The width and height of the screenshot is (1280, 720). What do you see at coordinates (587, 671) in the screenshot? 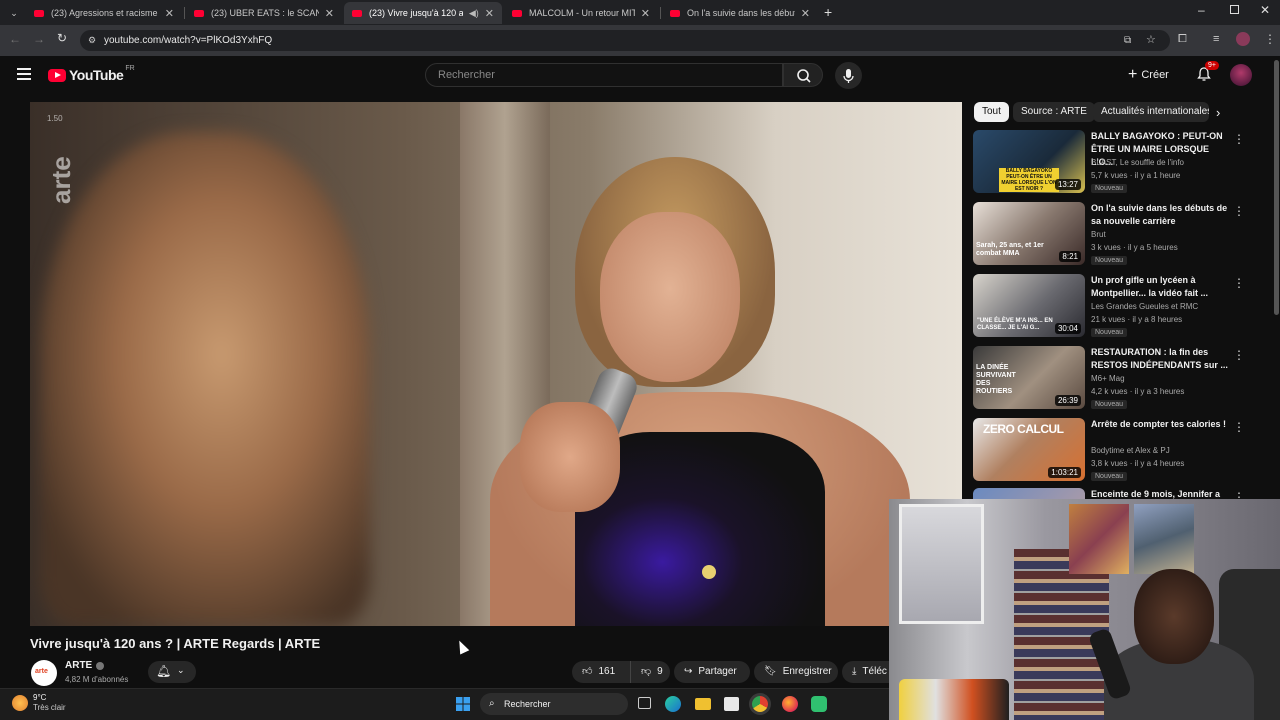
I see `thumbs-up-icon: 👍︎` at bounding box center [587, 671].